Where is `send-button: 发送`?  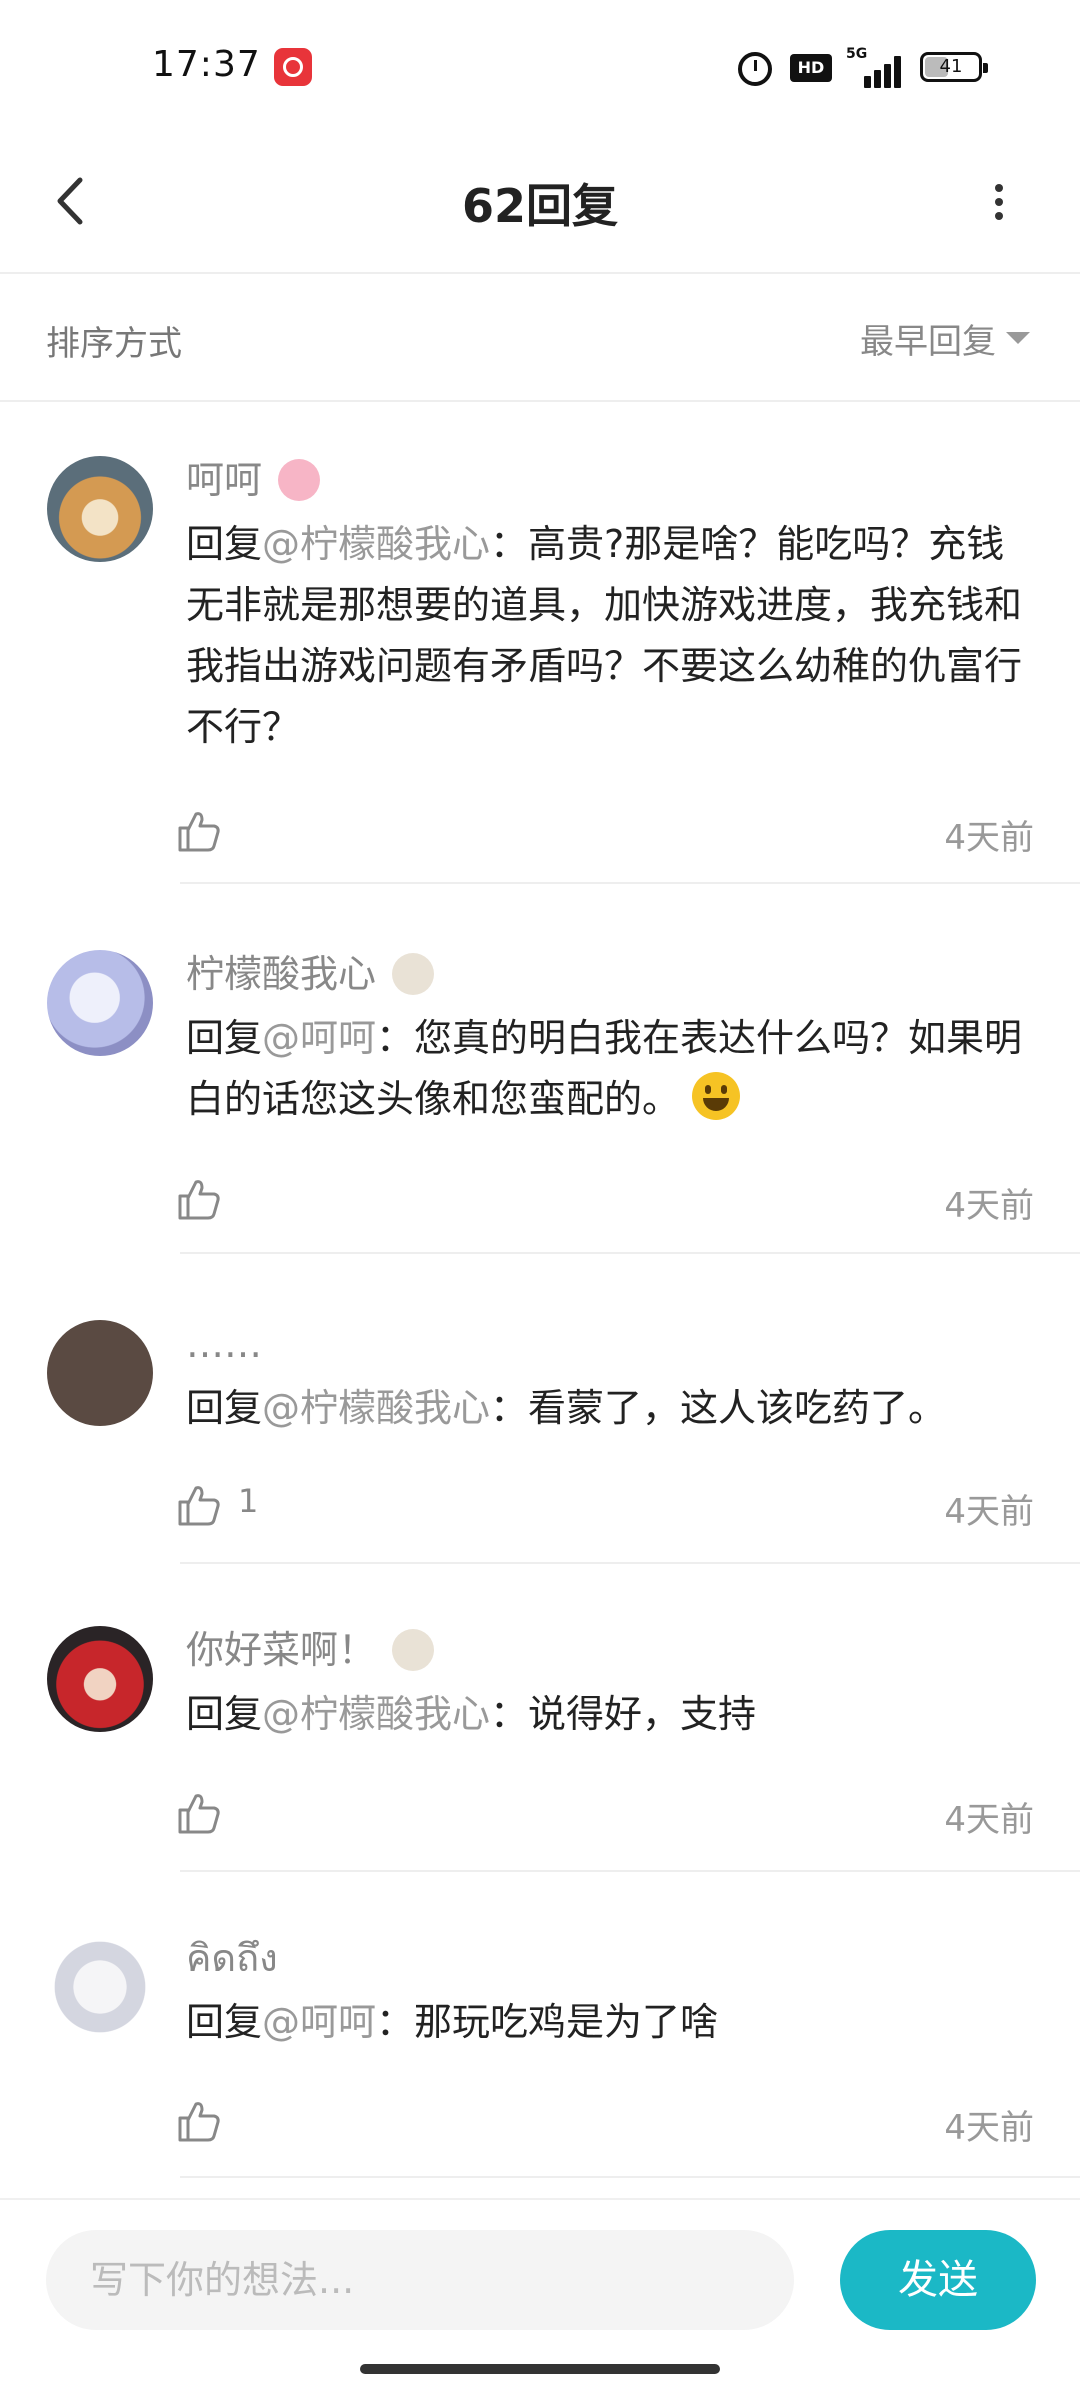 send-button: 发送 is located at coordinates (938, 2280).